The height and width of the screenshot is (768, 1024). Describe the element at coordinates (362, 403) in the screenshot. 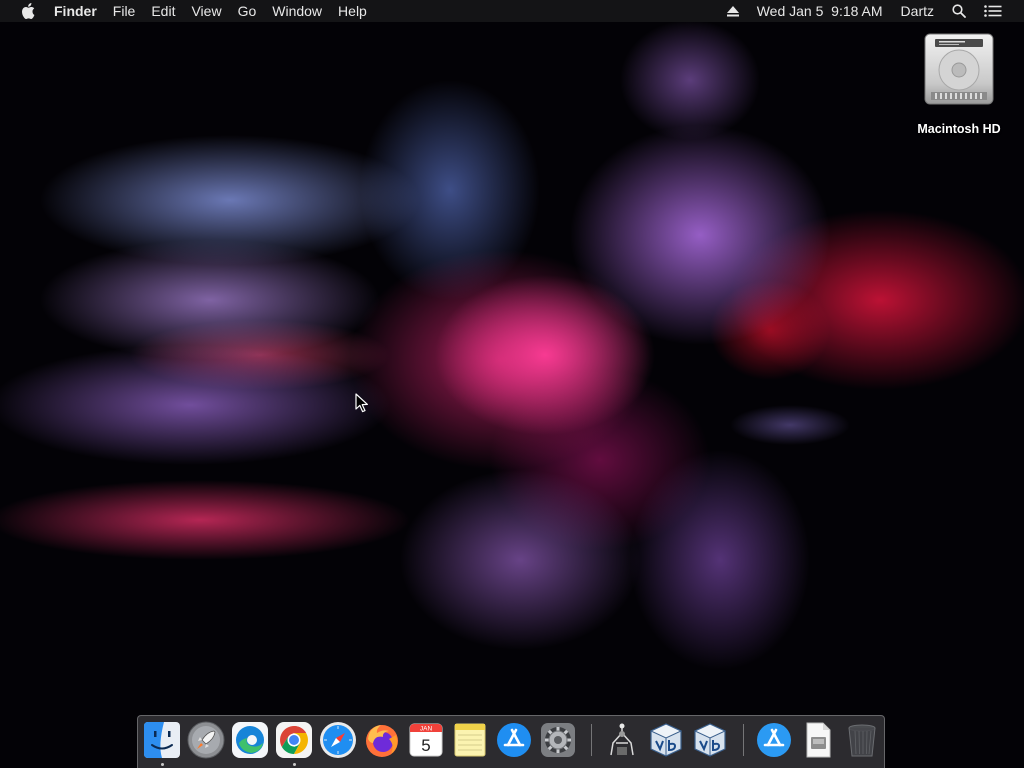

I see `mouse-pointer-icon` at that location.